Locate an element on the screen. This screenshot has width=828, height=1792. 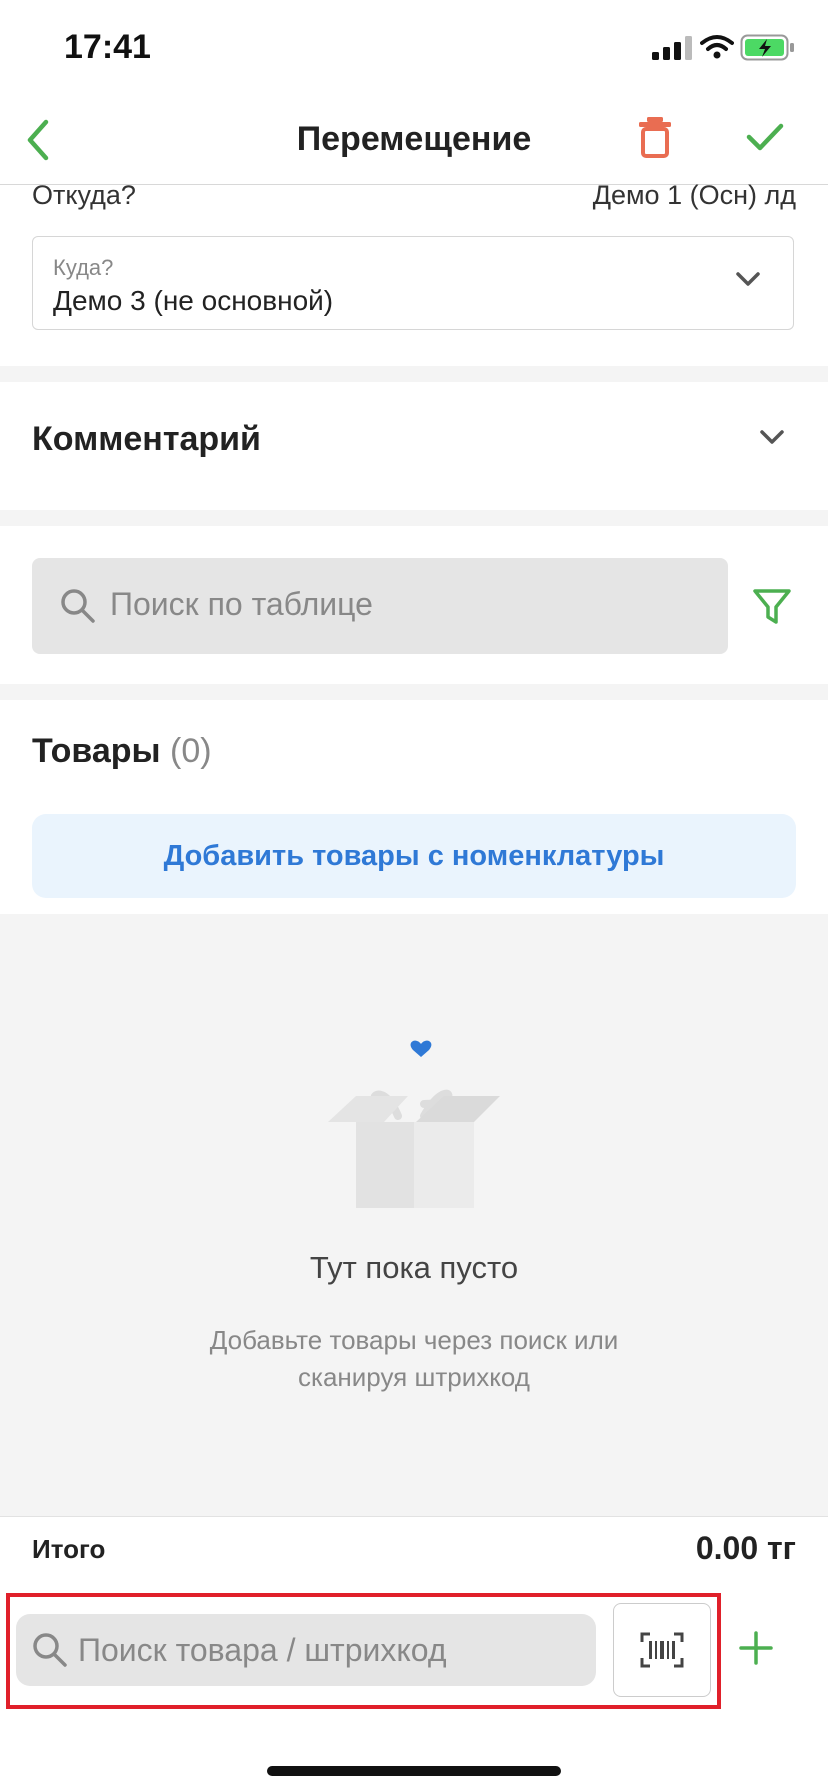
destination-label: Куда? is located at coordinates (83, 267).